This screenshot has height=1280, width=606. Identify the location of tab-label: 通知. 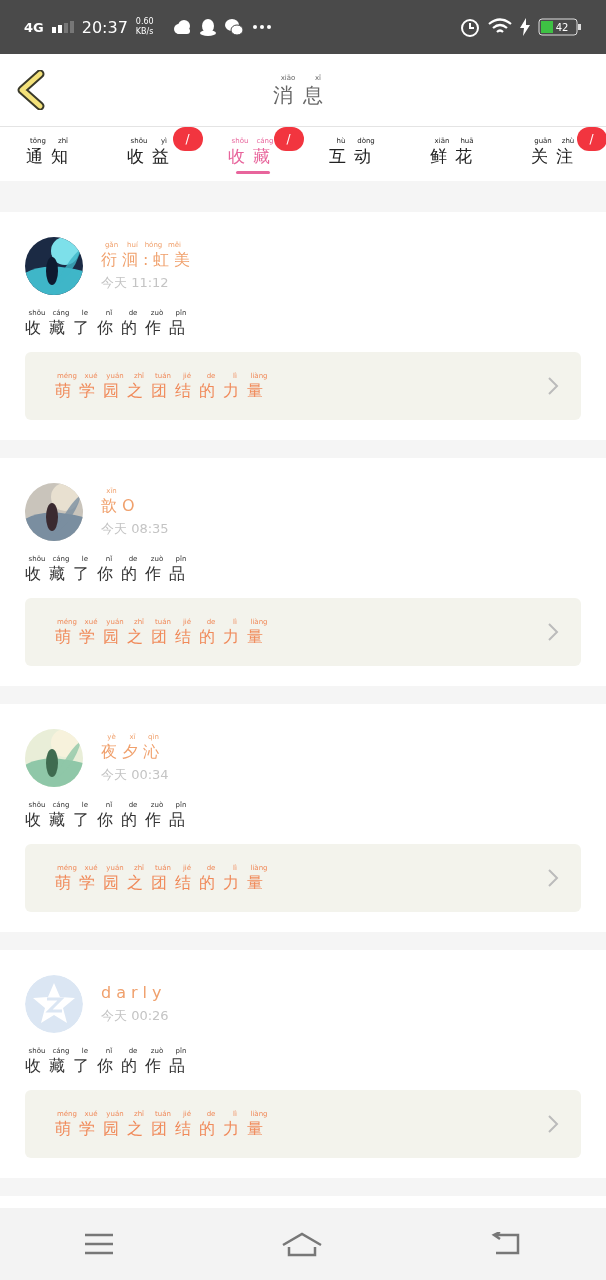
(50, 156).